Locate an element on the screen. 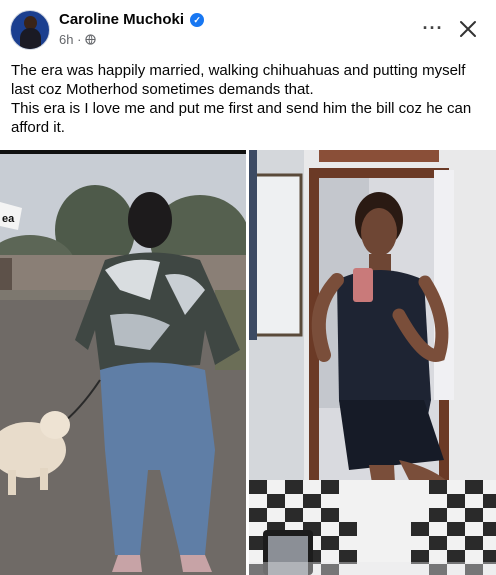 Image resolution: width=496 pixels, height=575 pixels. close-button is located at coordinates (468, 29).